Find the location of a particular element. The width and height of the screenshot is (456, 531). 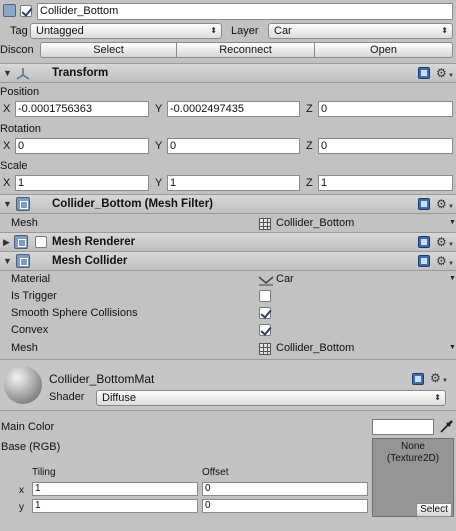

scale-y-label: Y is located at coordinates (158, 183).